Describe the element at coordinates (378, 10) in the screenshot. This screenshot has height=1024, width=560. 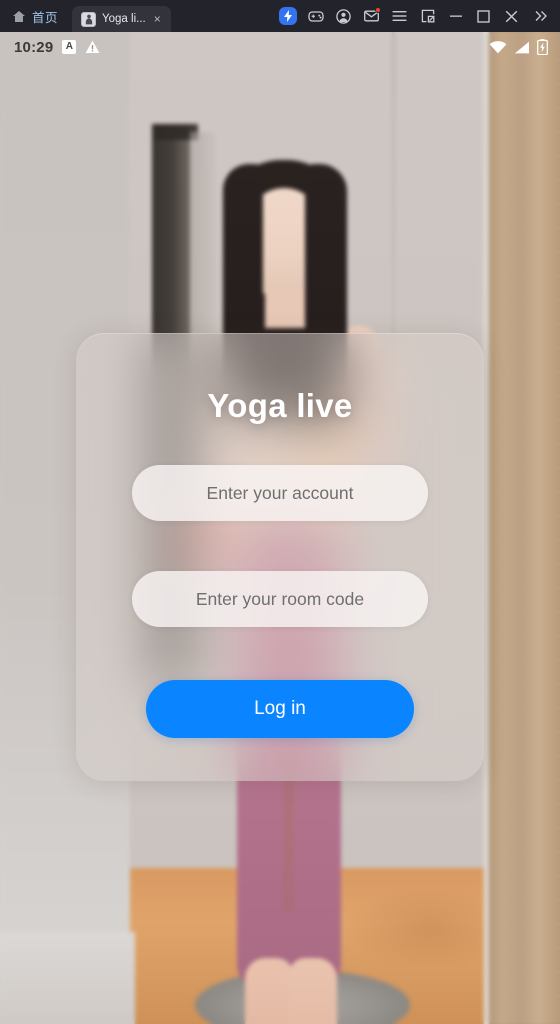
I see `mail-badge` at that location.